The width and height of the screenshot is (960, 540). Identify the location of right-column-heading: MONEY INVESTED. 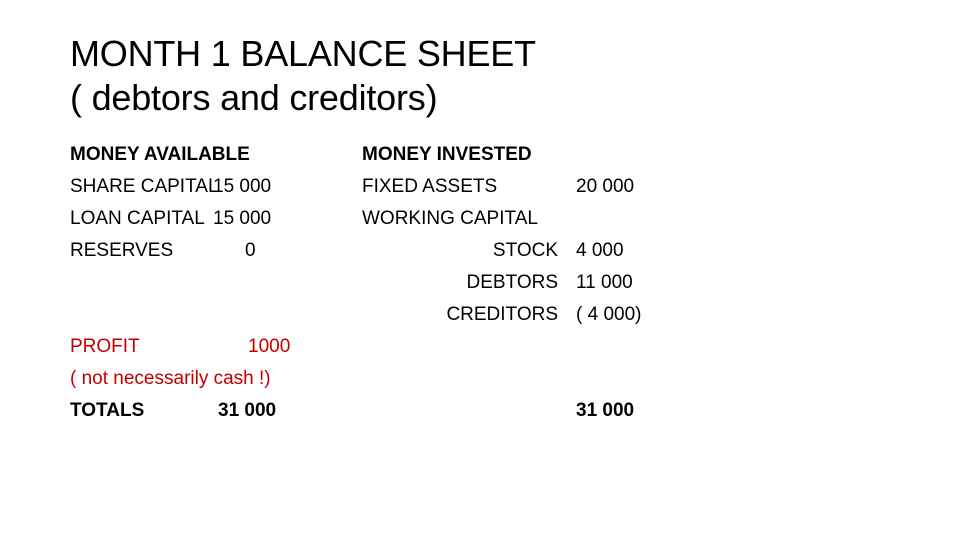
(447, 154).